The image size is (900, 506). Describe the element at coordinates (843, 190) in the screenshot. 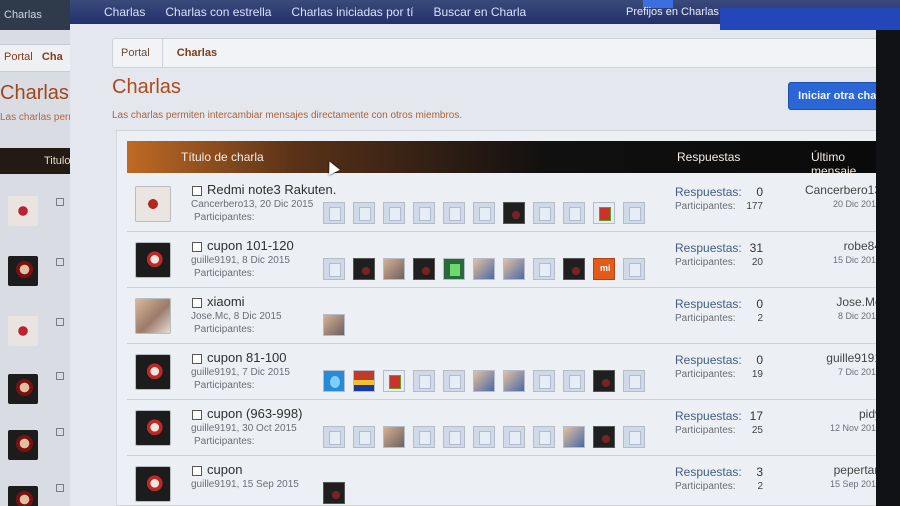

I see `last-message-user: Cancerbero13` at that location.